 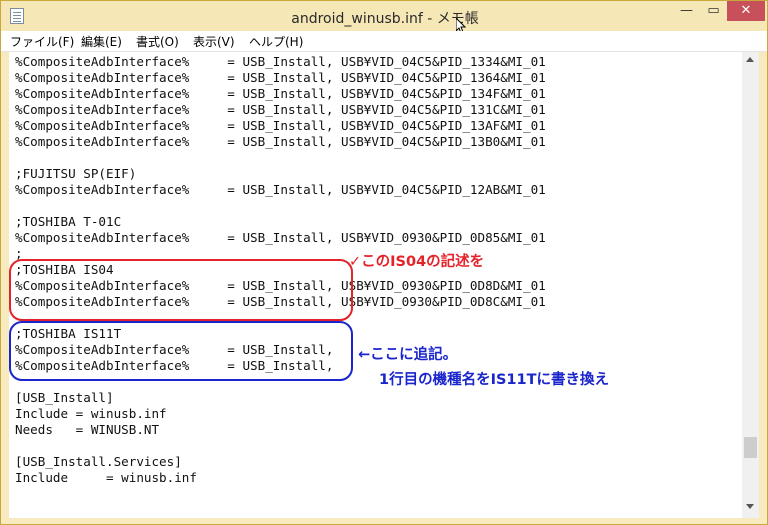 I want to click on menu-help: ヘルプ(H), so click(x=276, y=41).